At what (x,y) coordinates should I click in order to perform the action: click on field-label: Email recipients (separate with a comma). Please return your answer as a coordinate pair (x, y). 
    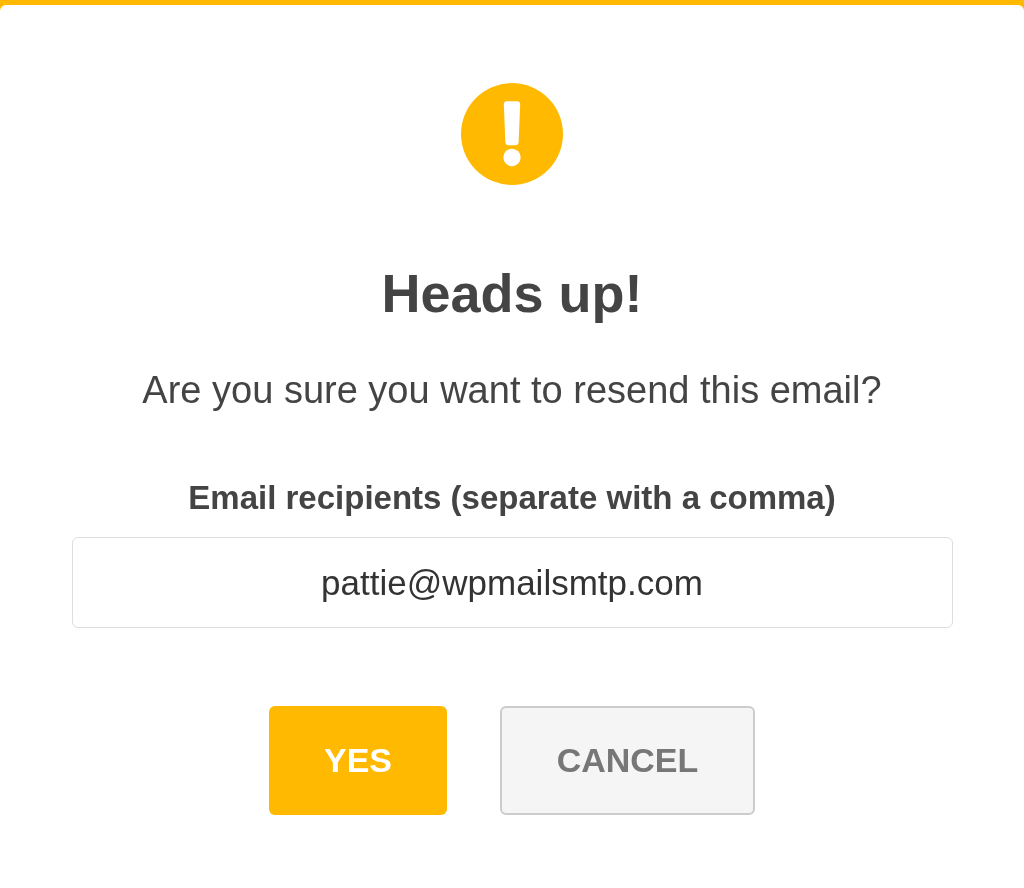
    Looking at the image, I should click on (512, 497).